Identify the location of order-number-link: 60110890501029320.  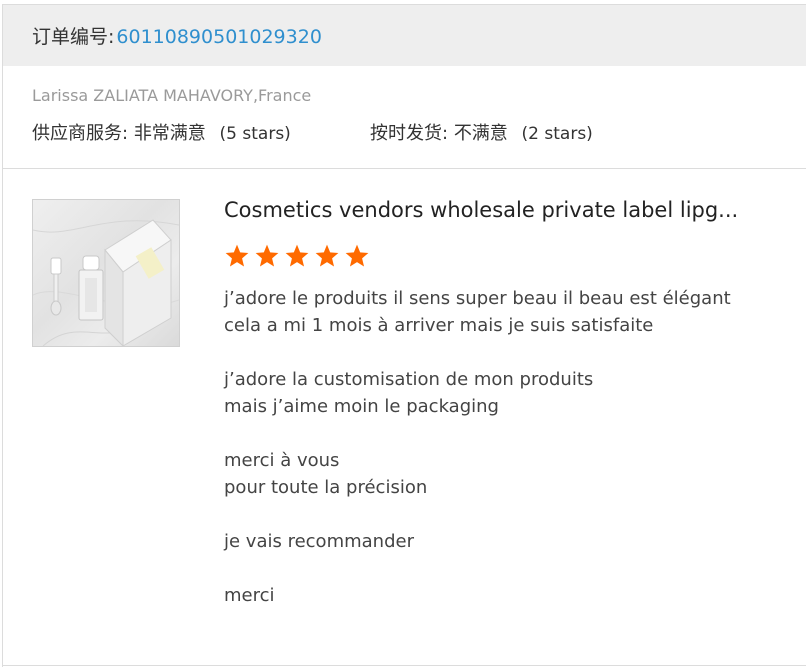
(219, 37).